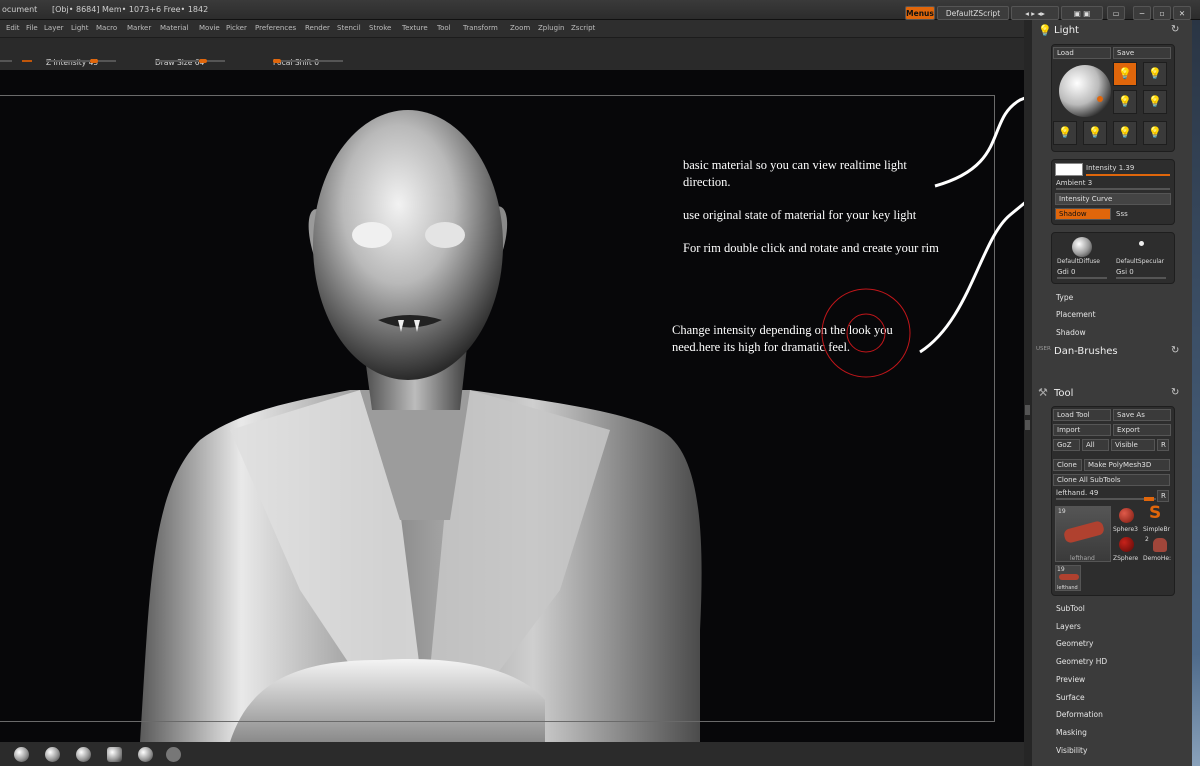 The width and height of the screenshot is (1200, 766). I want to click on sphere3-icon, so click(1126, 515).